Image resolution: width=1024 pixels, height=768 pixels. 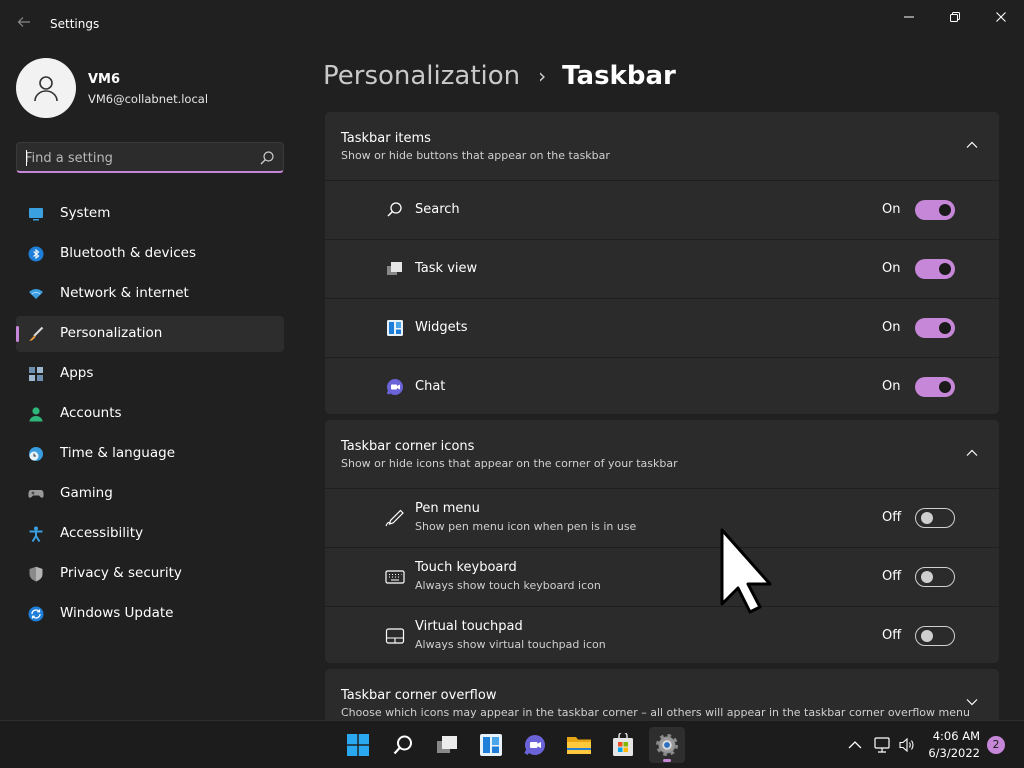 What do you see at coordinates (86, 493) in the screenshot?
I see `sidebar-item-label: Gaming` at bounding box center [86, 493].